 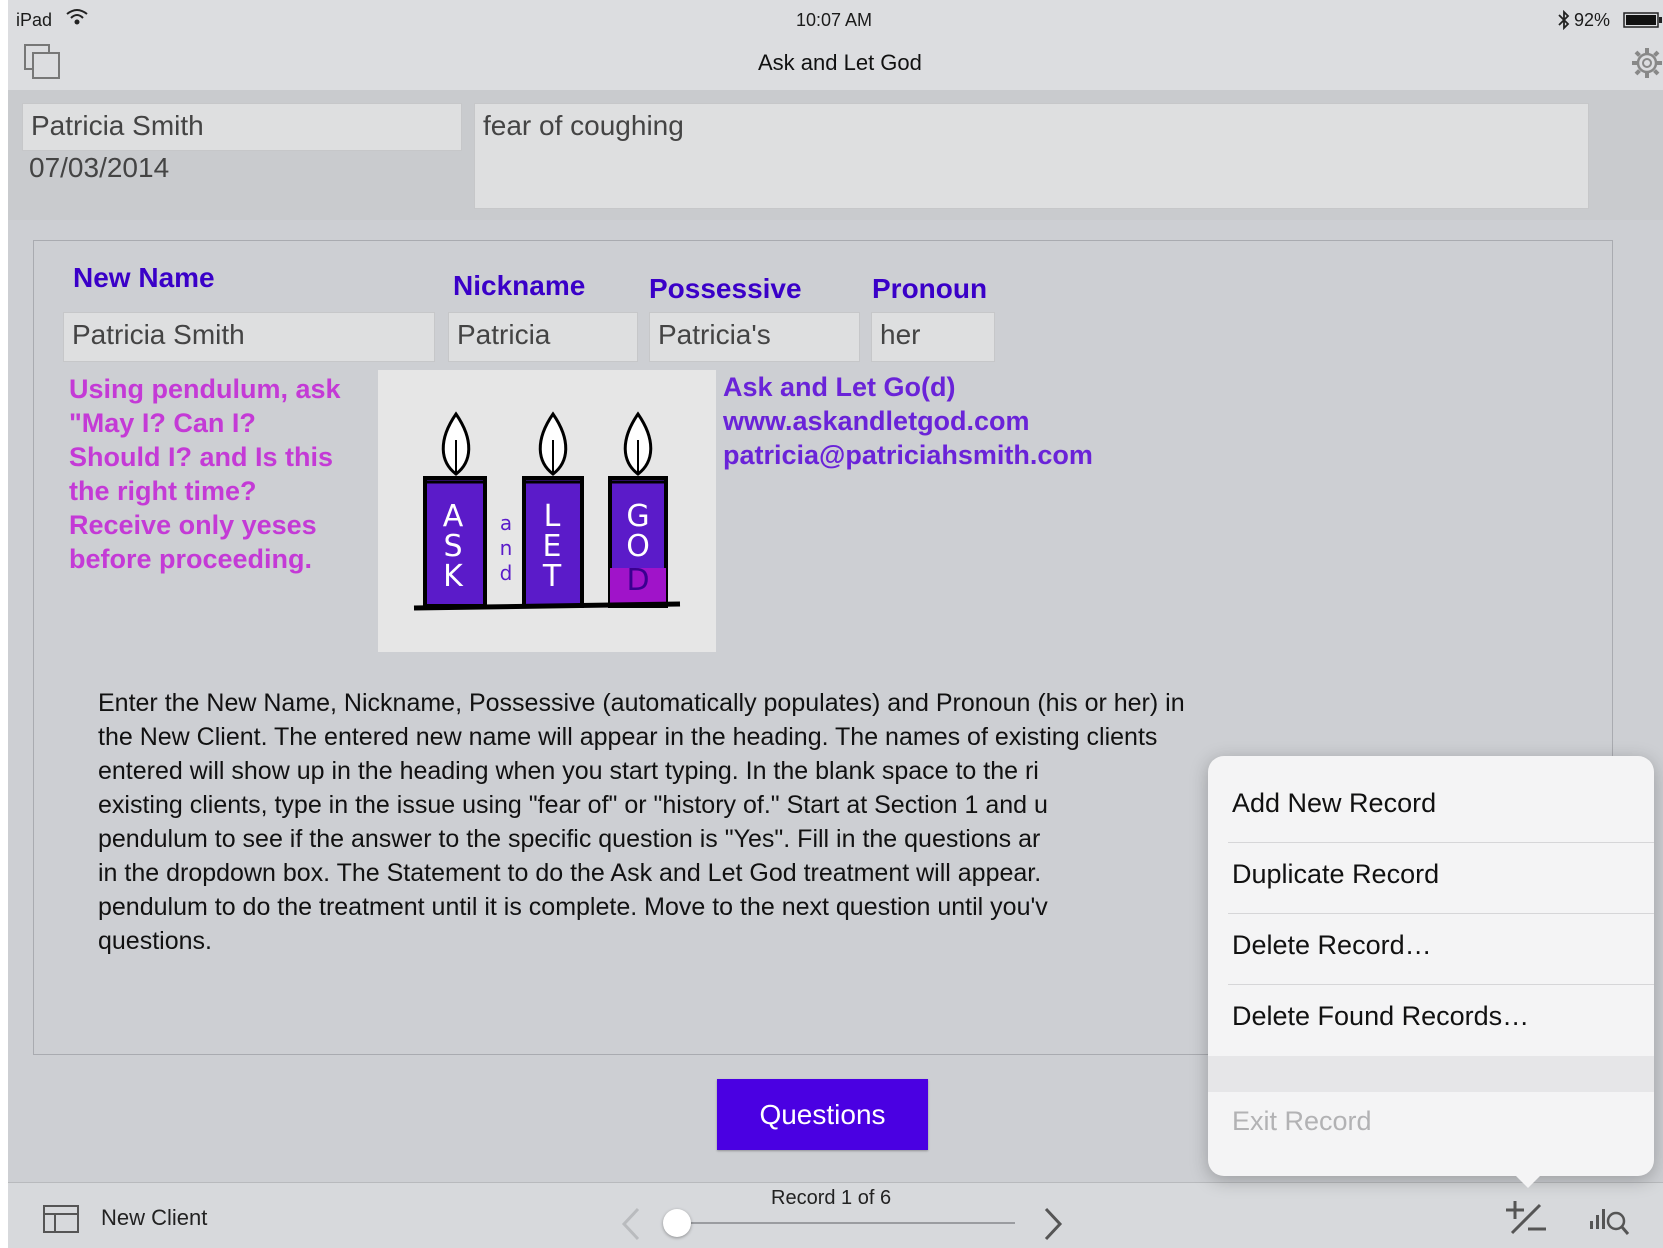 What do you see at coordinates (1431, 1074) in the screenshot?
I see `menu-group-gap` at bounding box center [1431, 1074].